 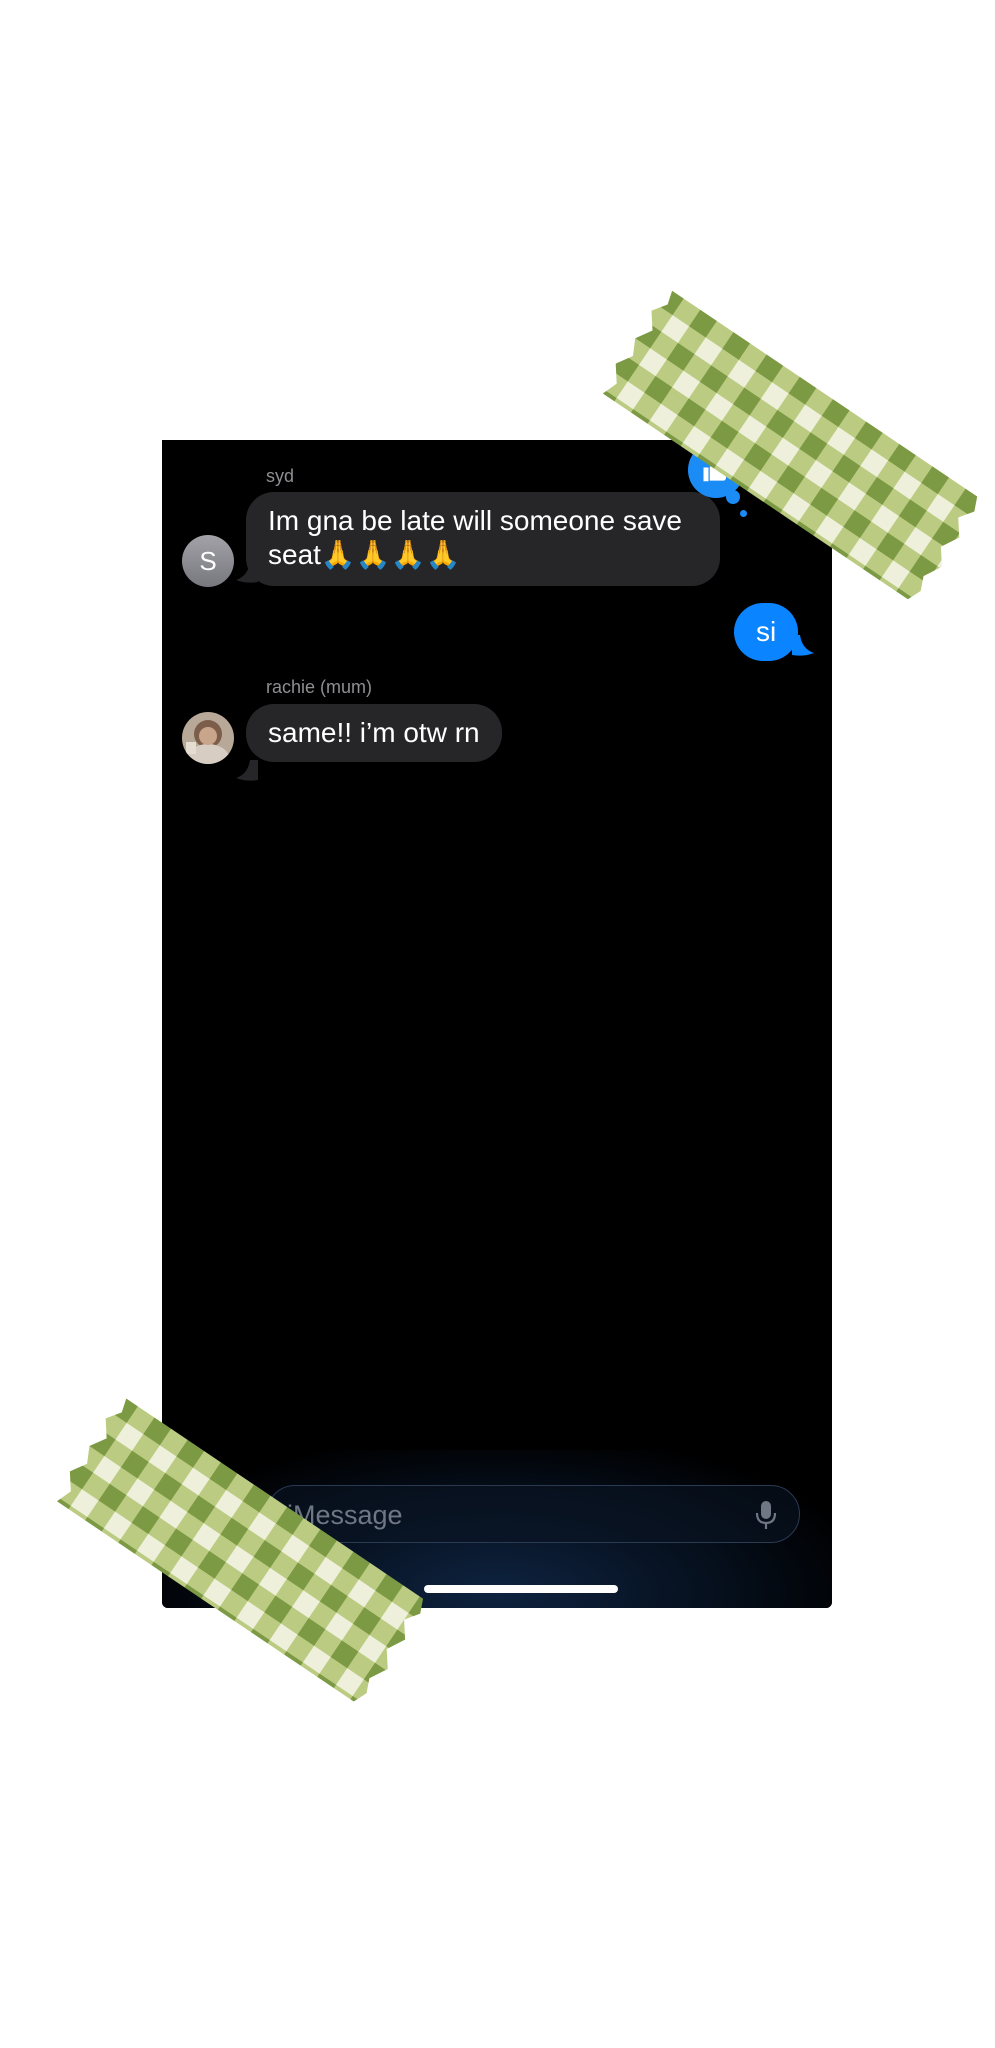 I want to click on message-text: si, so click(x=766, y=631).